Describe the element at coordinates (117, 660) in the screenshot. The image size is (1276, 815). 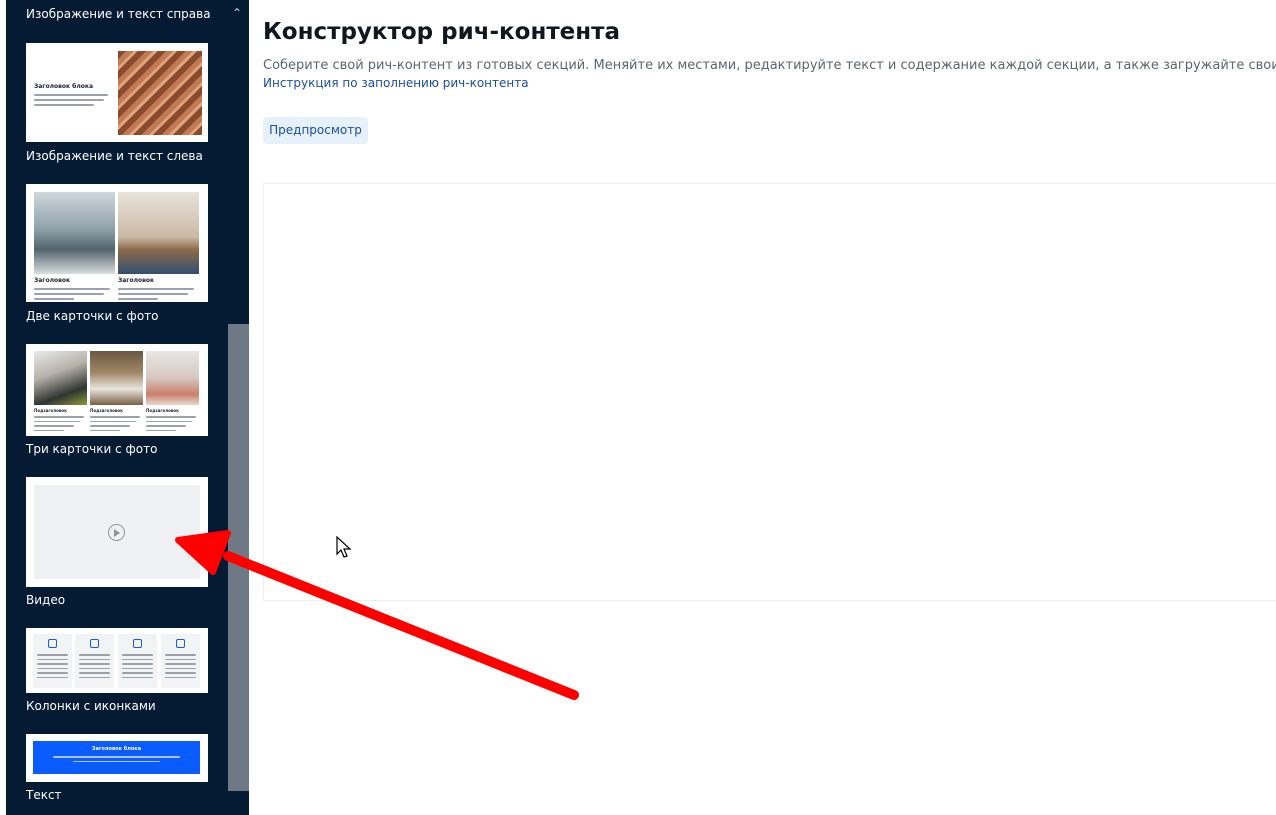
I see `section-preview-icon-columns` at that location.